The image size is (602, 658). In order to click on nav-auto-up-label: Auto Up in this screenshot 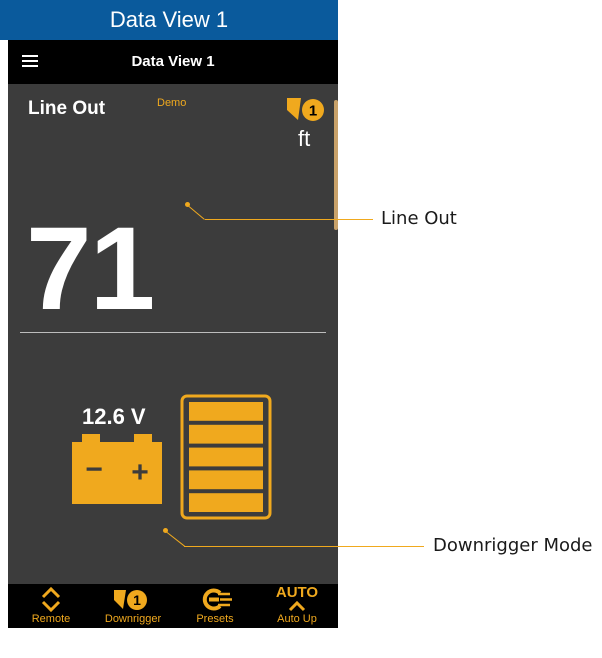, I will do `click(297, 619)`.